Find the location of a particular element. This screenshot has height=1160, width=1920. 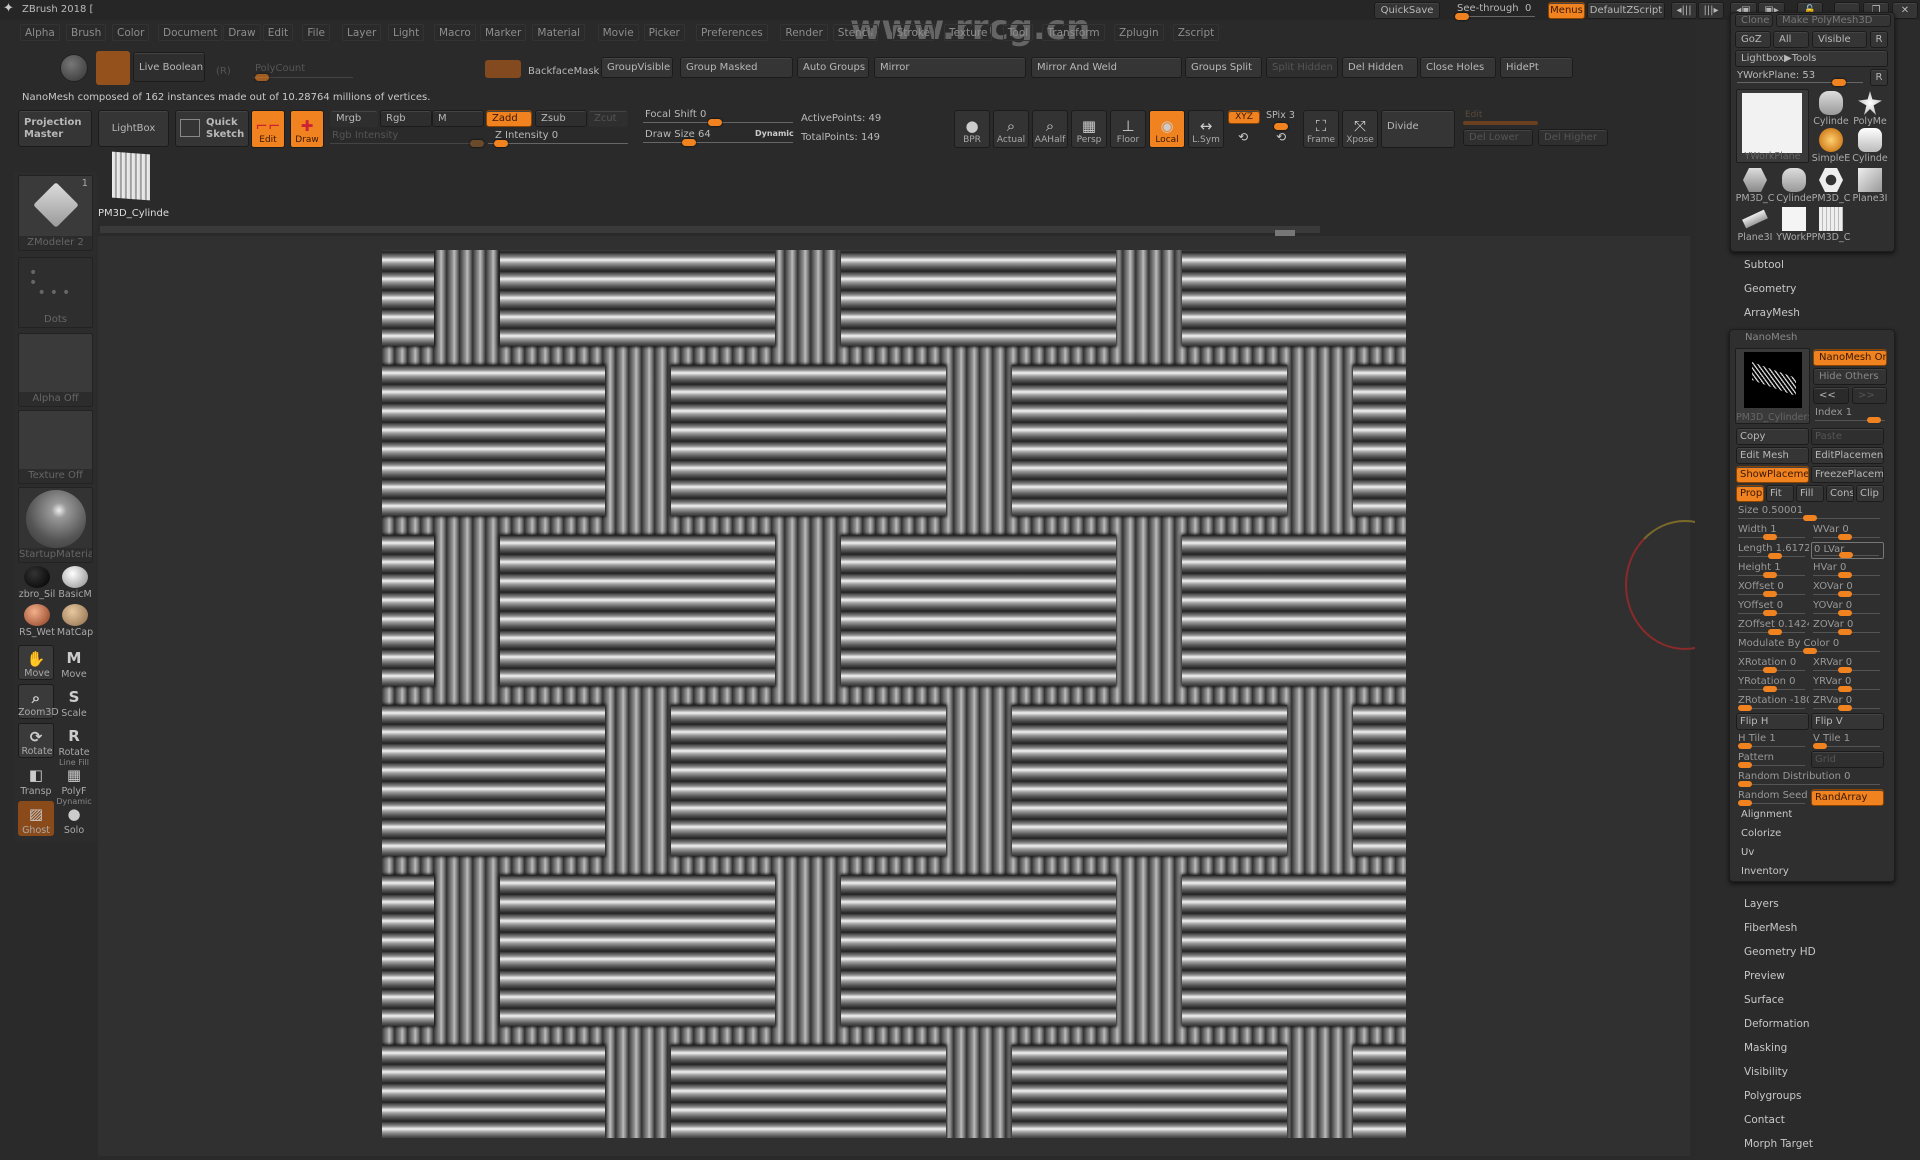

tool-button-ghost-8: ▨ Ghost is located at coordinates (36, 818).